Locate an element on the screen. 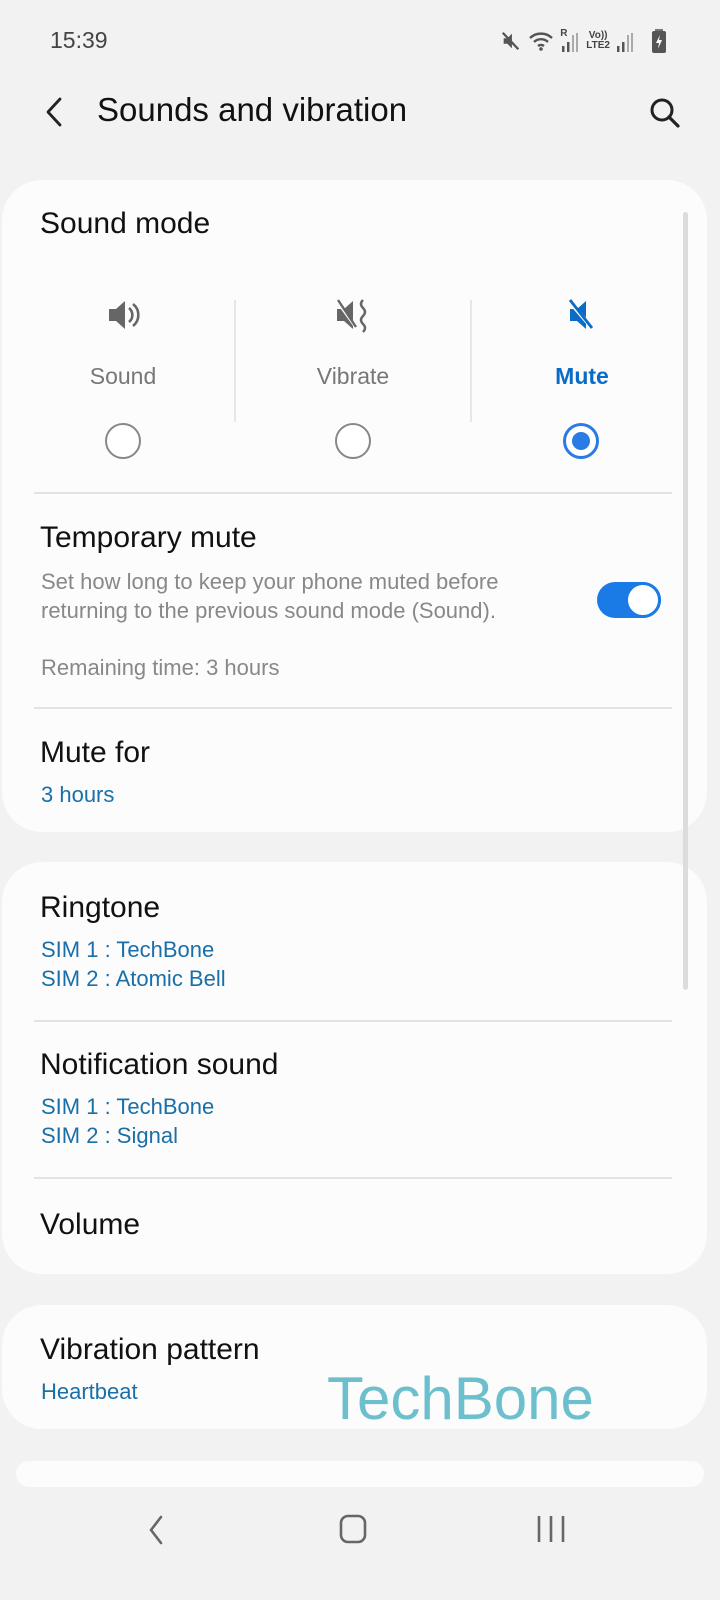  ringtone-title: Ringtone is located at coordinates (100, 907).